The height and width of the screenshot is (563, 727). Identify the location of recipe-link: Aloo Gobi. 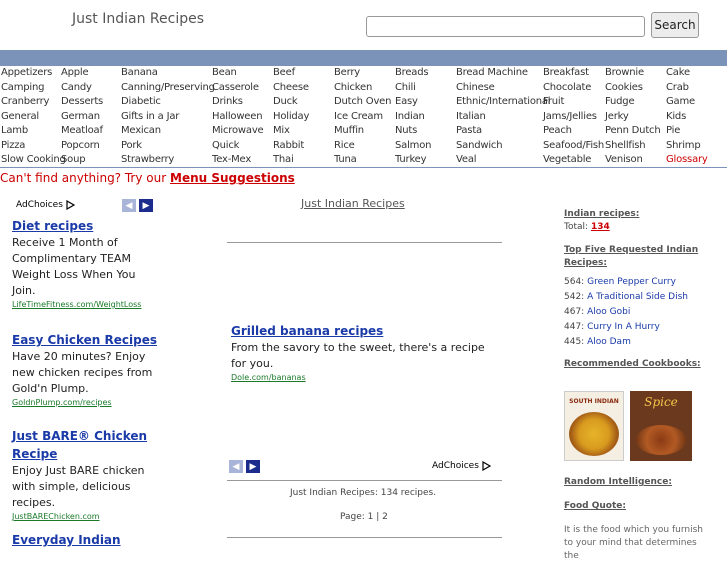
(608, 312).